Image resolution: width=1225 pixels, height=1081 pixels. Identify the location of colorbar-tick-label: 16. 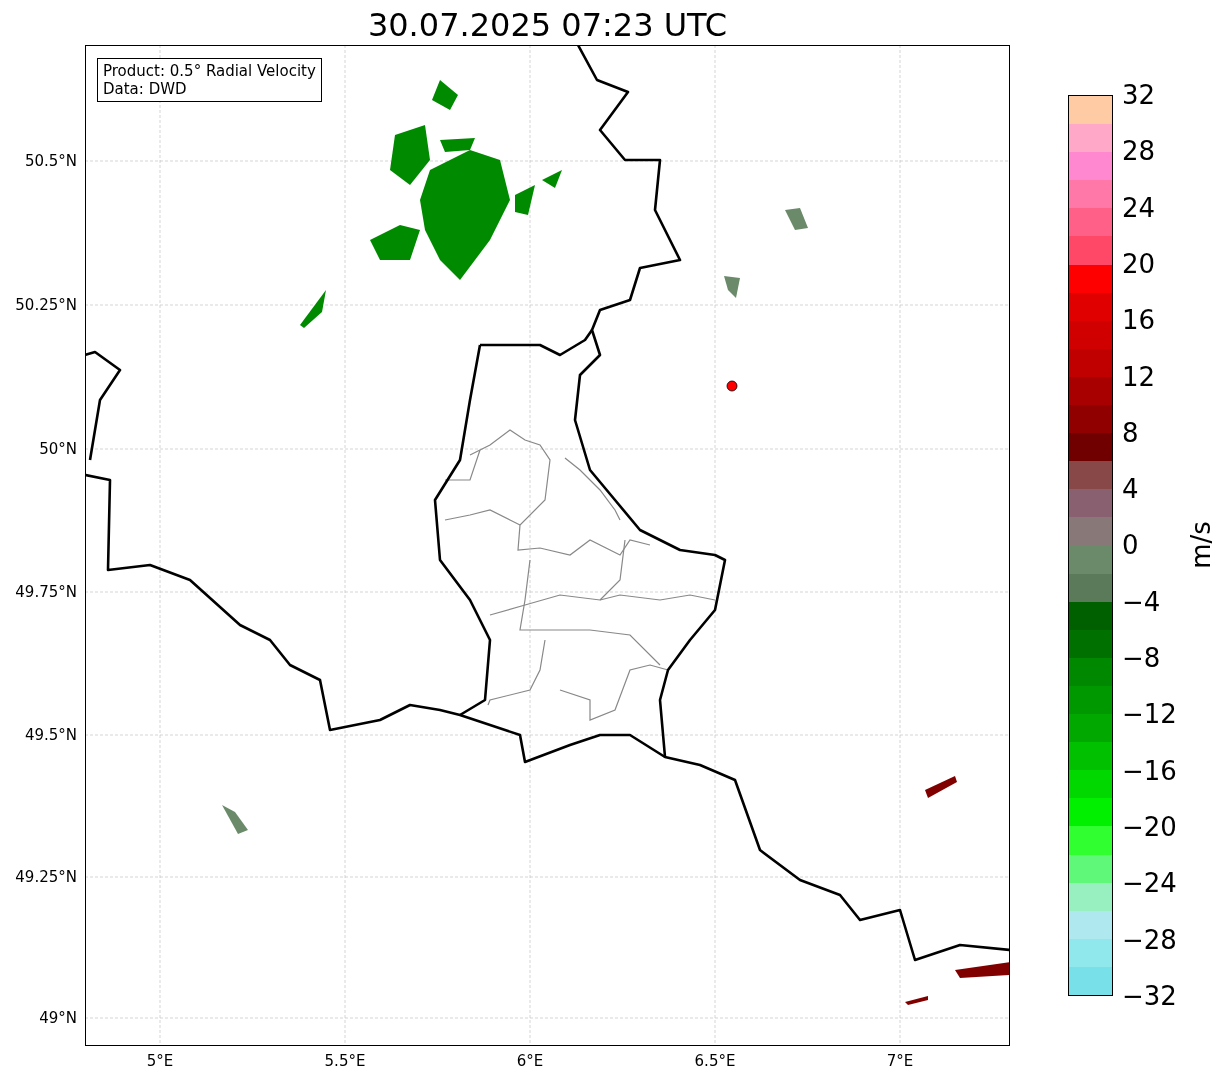
(1139, 320).